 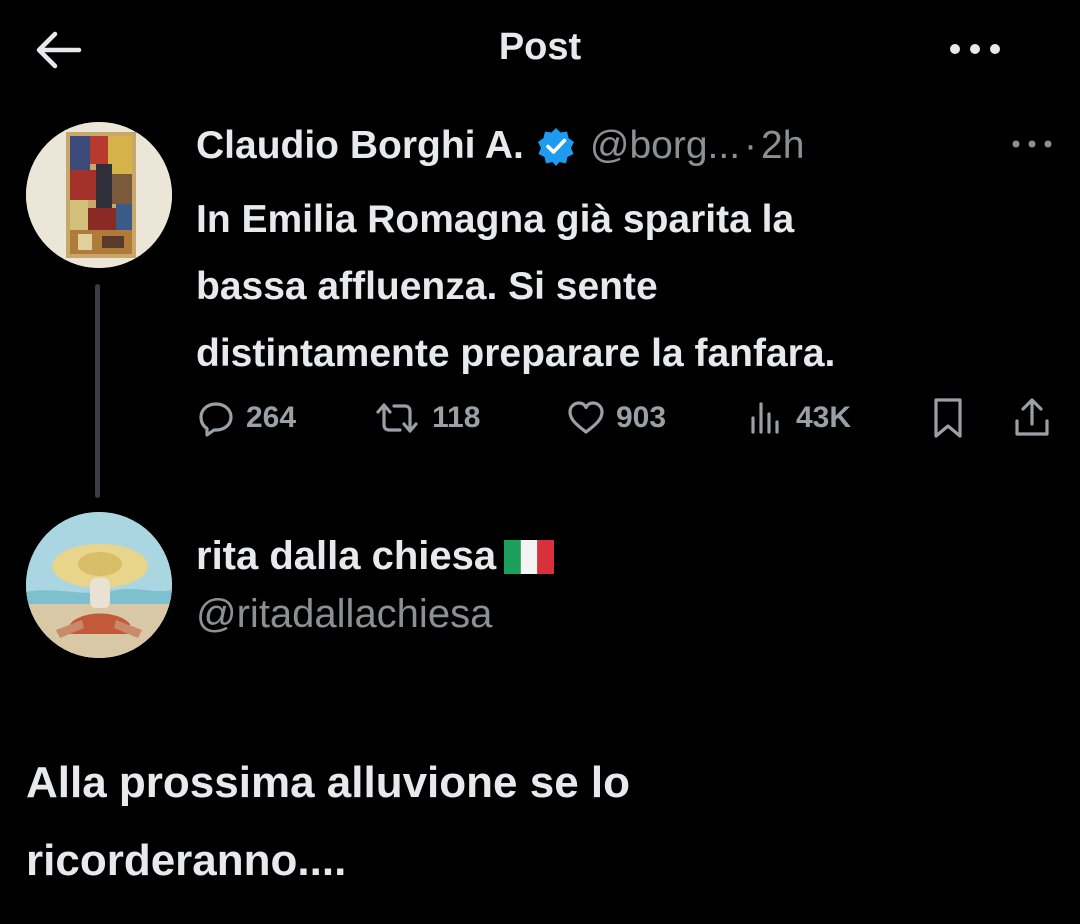 I want to click on top-bar: Post, so click(x=540, y=50).